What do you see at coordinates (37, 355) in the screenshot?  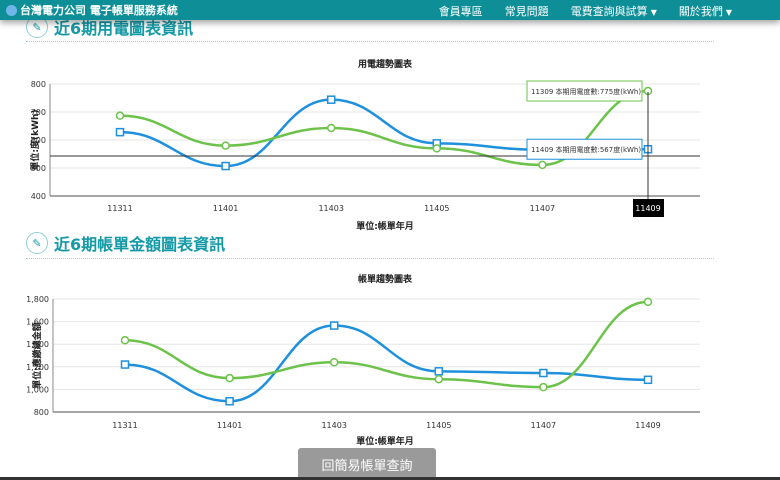 I see `y-axis-label: 單位:應繳總金額` at bounding box center [37, 355].